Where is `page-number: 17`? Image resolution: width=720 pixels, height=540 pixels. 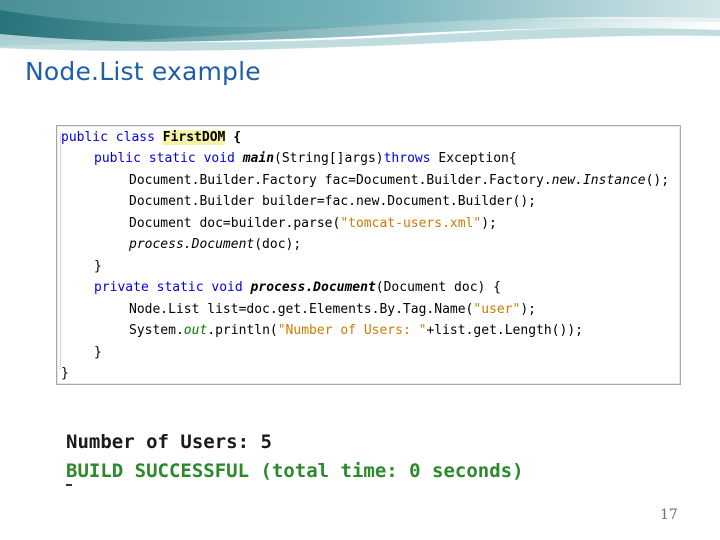 page-number: 17 is located at coordinates (669, 515).